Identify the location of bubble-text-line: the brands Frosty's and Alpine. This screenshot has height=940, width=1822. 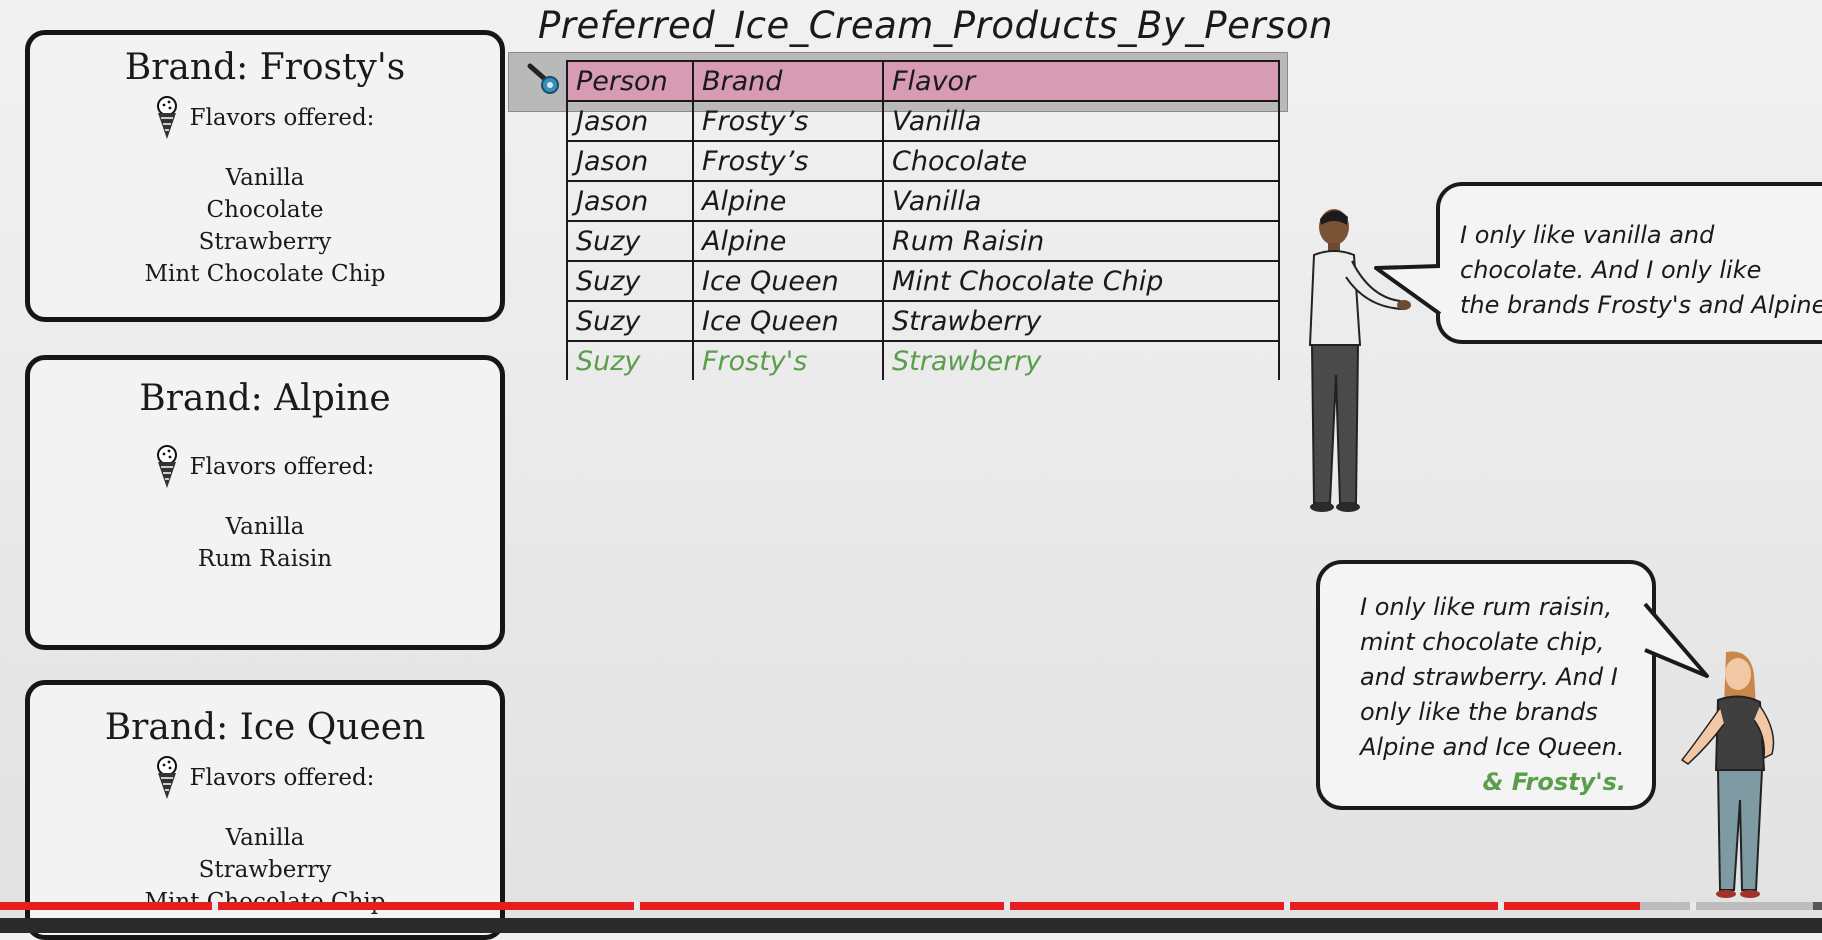
(1641, 305).